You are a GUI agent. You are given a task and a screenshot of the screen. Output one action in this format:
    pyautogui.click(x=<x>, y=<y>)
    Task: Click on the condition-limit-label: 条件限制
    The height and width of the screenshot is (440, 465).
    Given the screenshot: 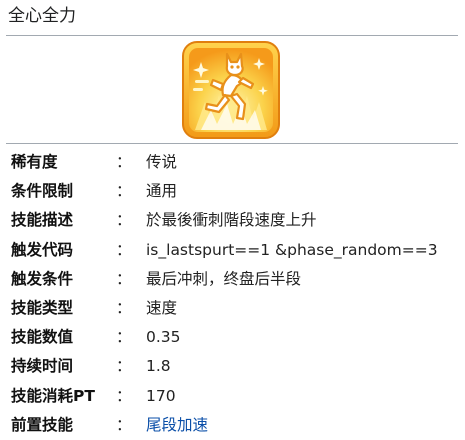 What is the action you would take?
    pyautogui.click(x=42, y=191)
    